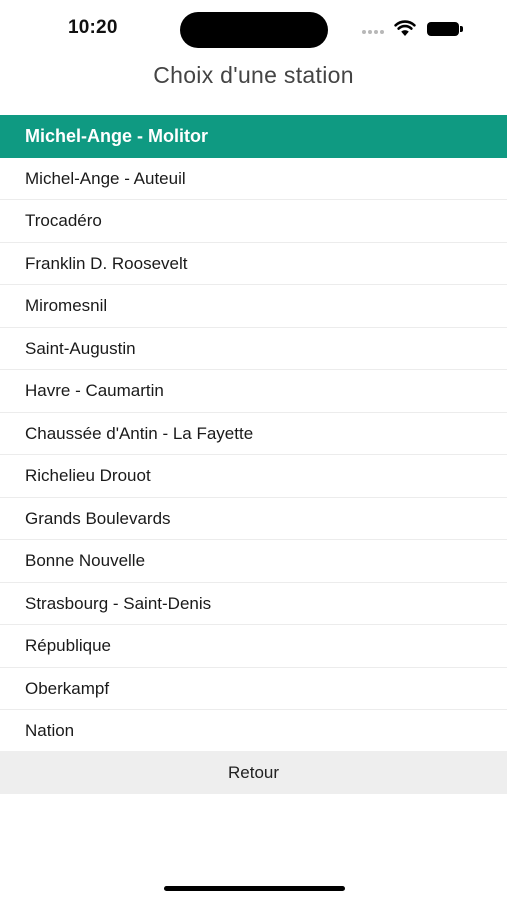 The height and width of the screenshot is (900, 507). I want to click on station-item: République, so click(253, 646).